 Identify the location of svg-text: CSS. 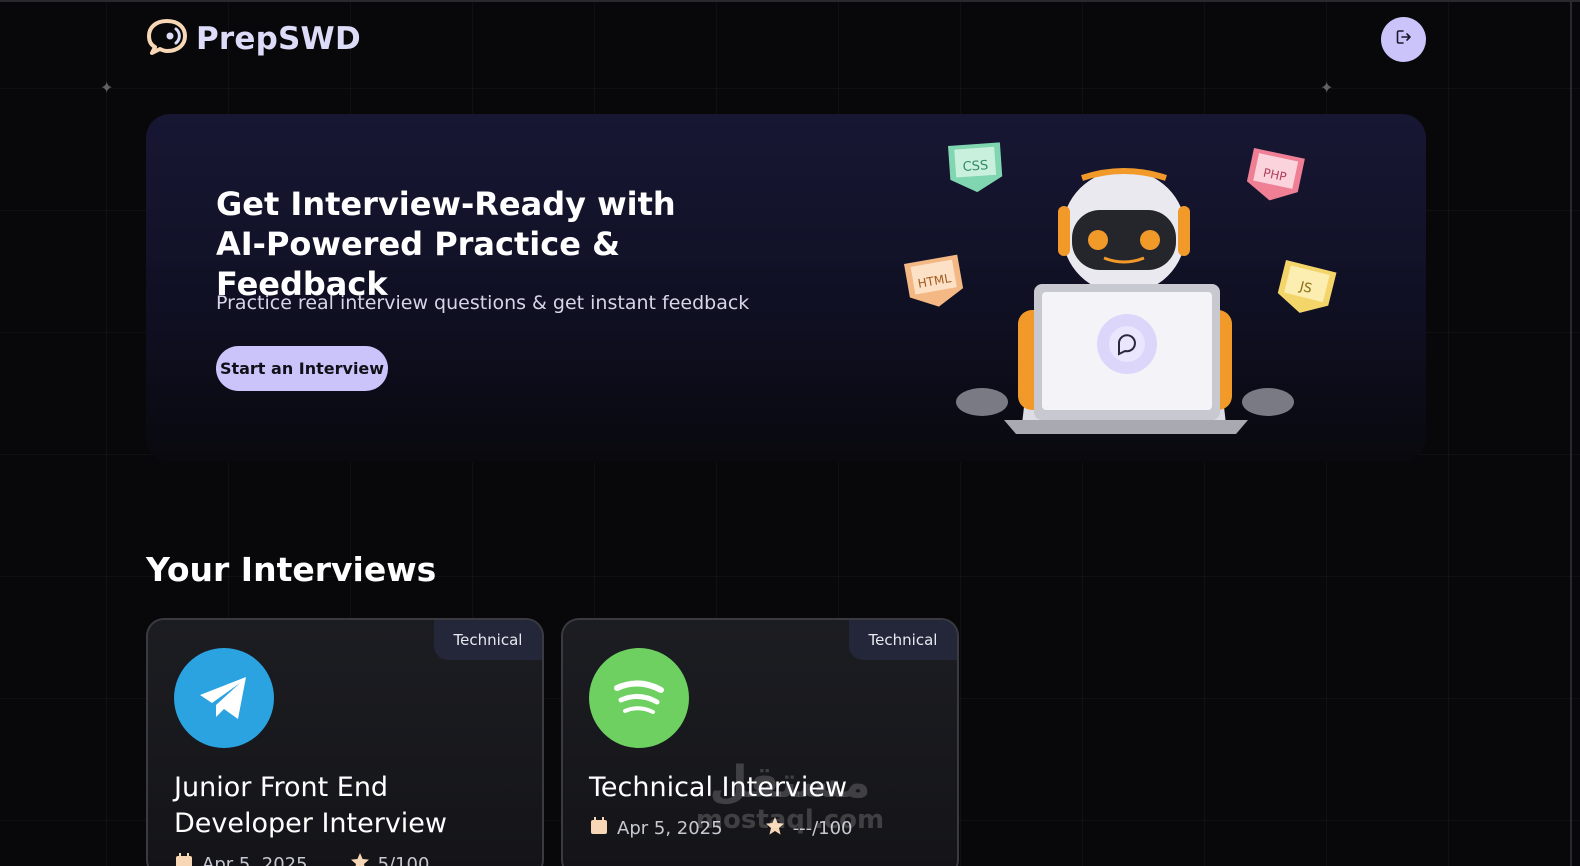
(975, 166).